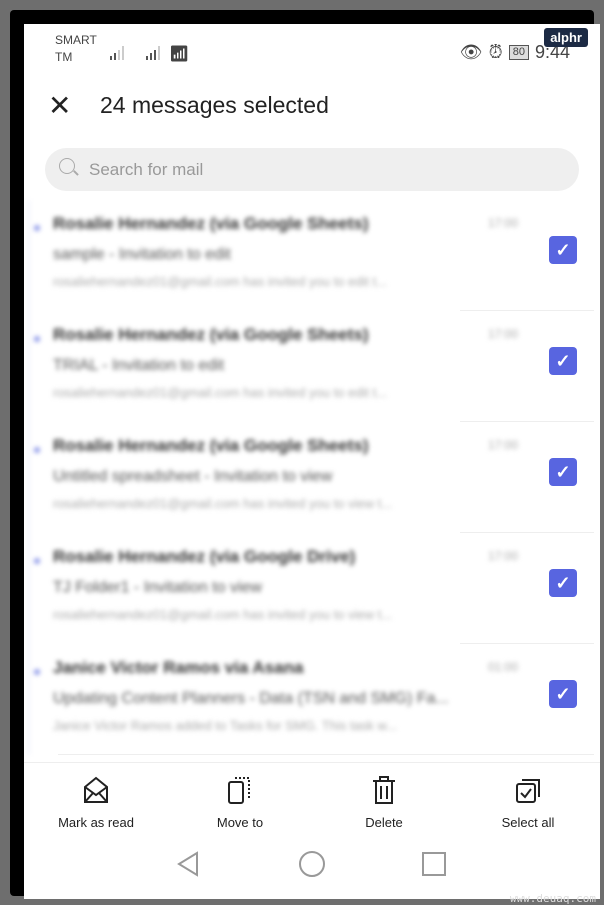 The height and width of the screenshot is (905, 604). Describe the element at coordinates (67, 166) in the screenshot. I see `search-icon` at that location.